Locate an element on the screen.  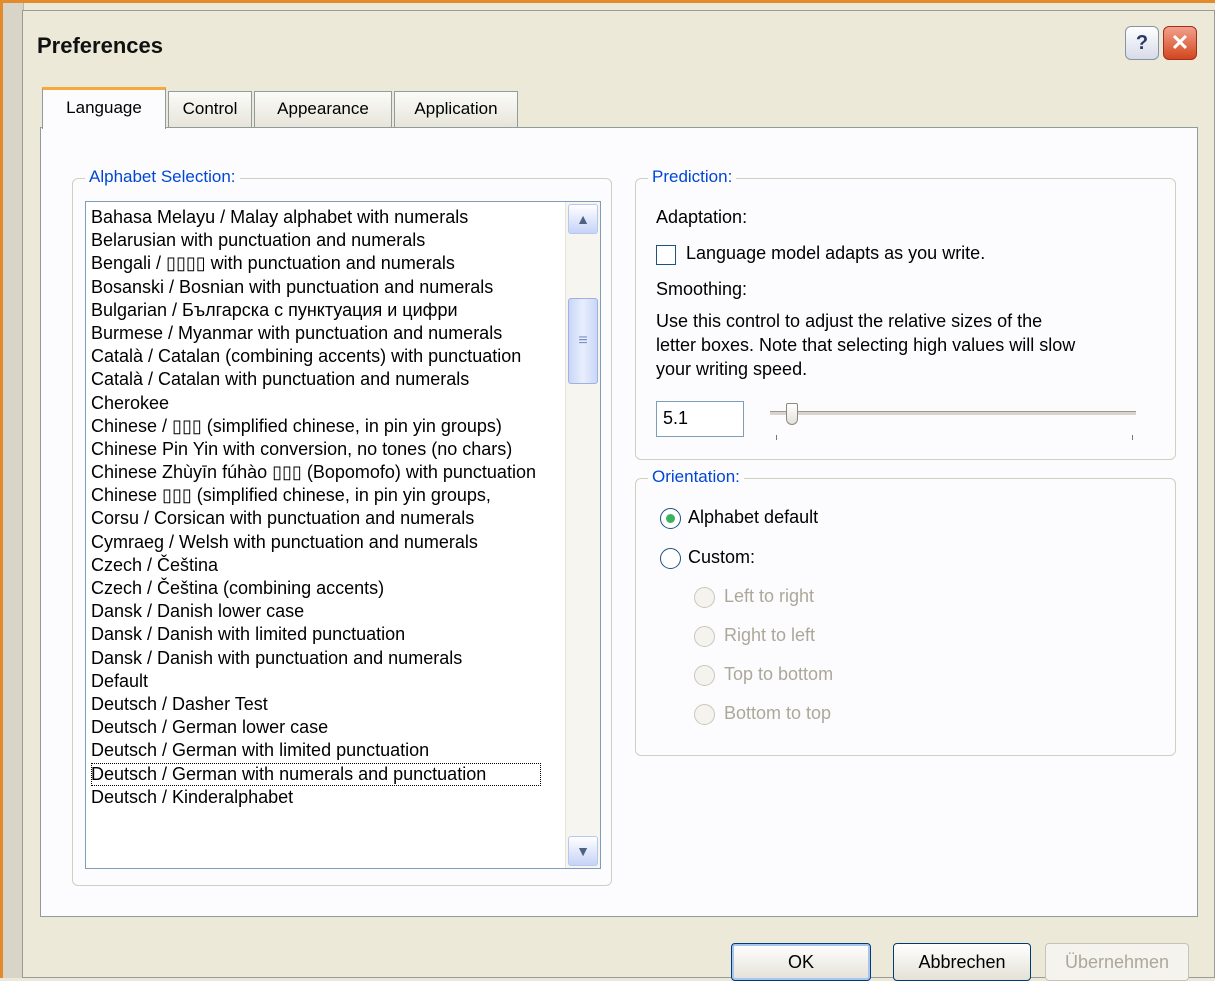
list-item: Cherokee is located at coordinates (316, 403).